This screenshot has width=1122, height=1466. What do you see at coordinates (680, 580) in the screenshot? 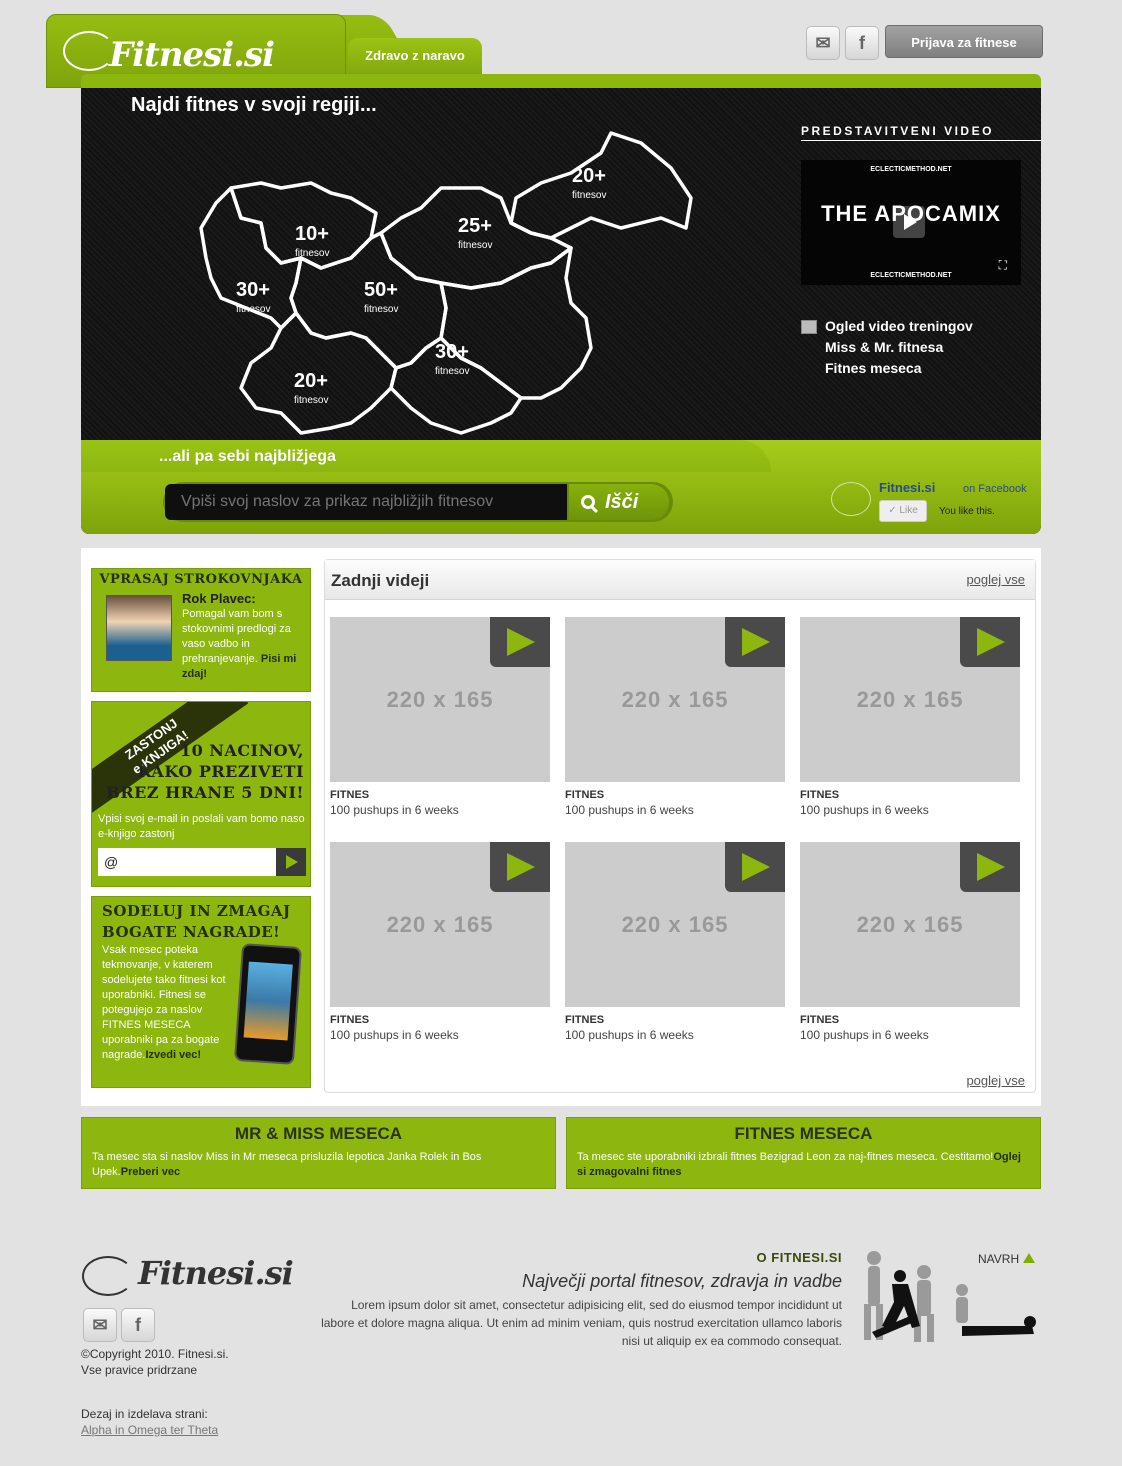
I see `videos-header: Zadnji videji poglej vse` at bounding box center [680, 580].